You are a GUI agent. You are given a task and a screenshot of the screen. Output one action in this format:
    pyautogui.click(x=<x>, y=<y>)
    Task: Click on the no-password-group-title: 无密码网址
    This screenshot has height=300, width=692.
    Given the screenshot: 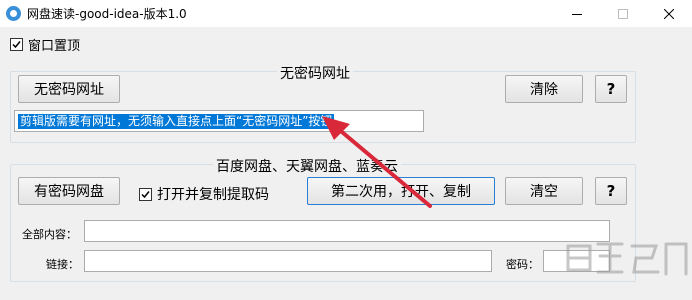 What is the action you would take?
    pyautogui.click(x=315, y=73)
    